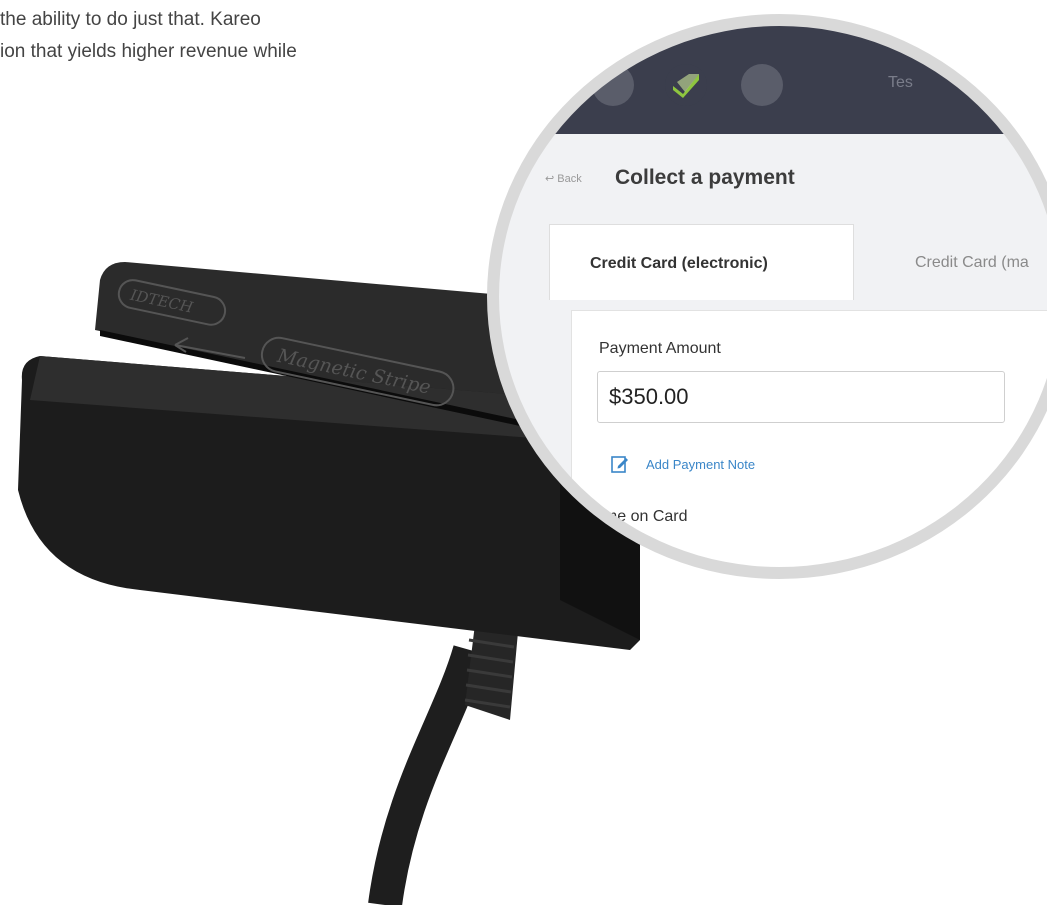 Image resolution: width=1047 pixels, height=905 pixels. I want to click on add-payment-note-label: Add Payment Note, so click(701, 464).